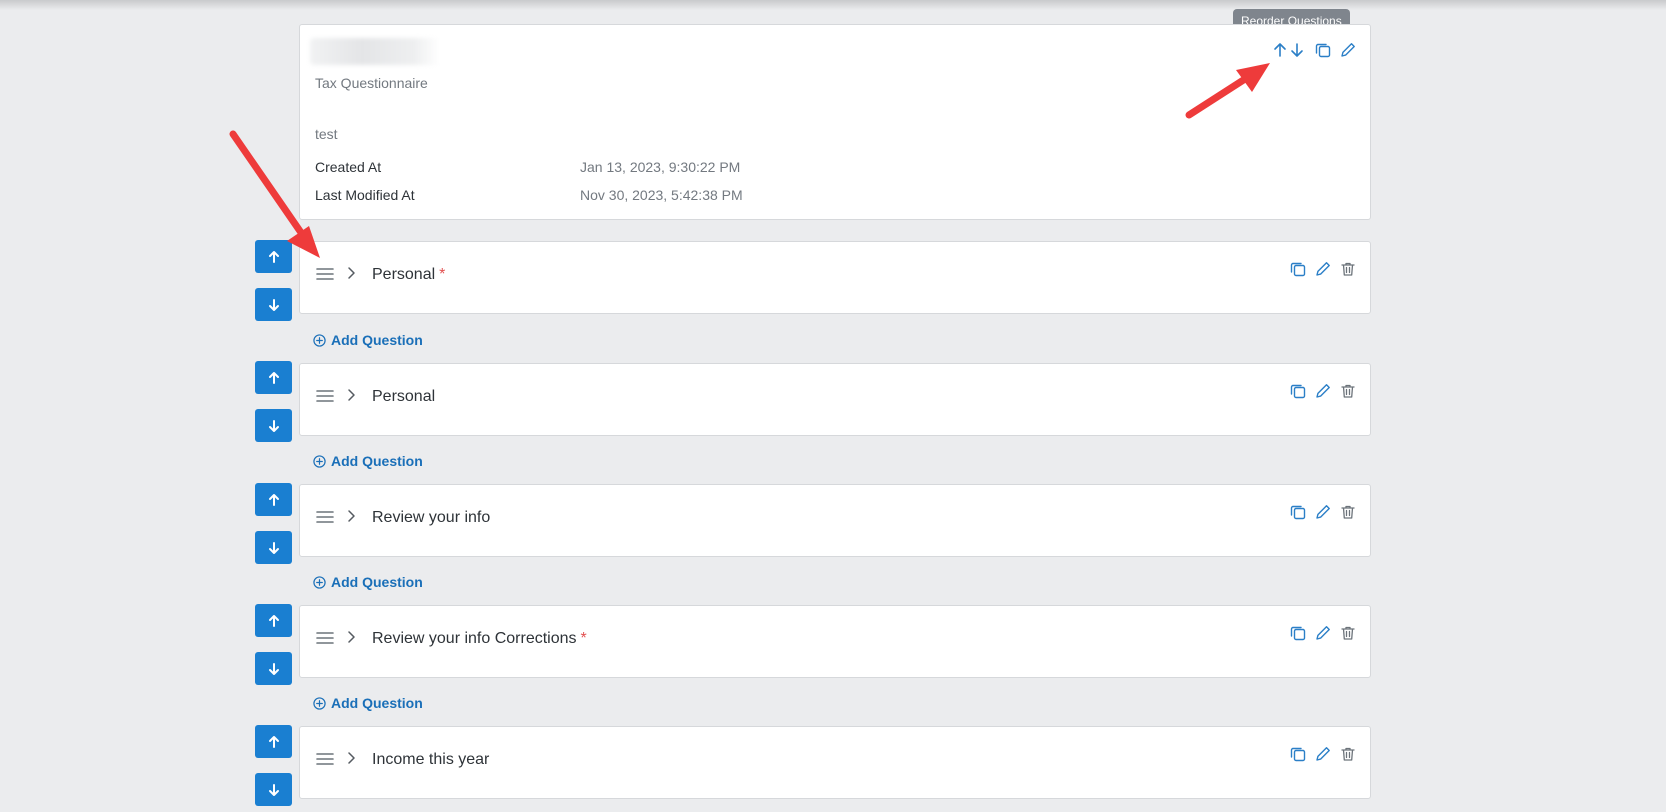 This screenshot has height=812, width=1666. I want to click on question-card: Review your info, so click(835, 520).